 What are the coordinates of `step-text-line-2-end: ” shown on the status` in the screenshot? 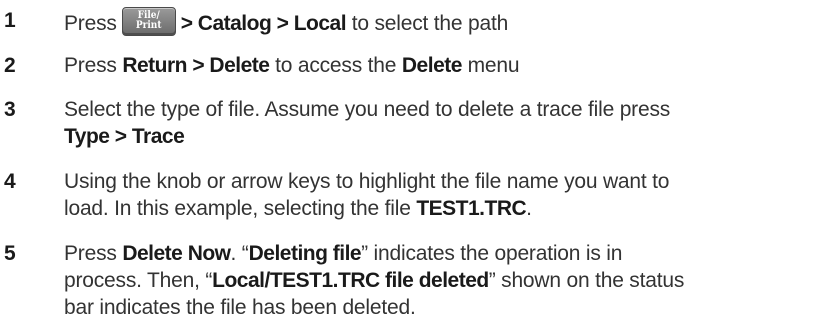 It's located at (586, 280).